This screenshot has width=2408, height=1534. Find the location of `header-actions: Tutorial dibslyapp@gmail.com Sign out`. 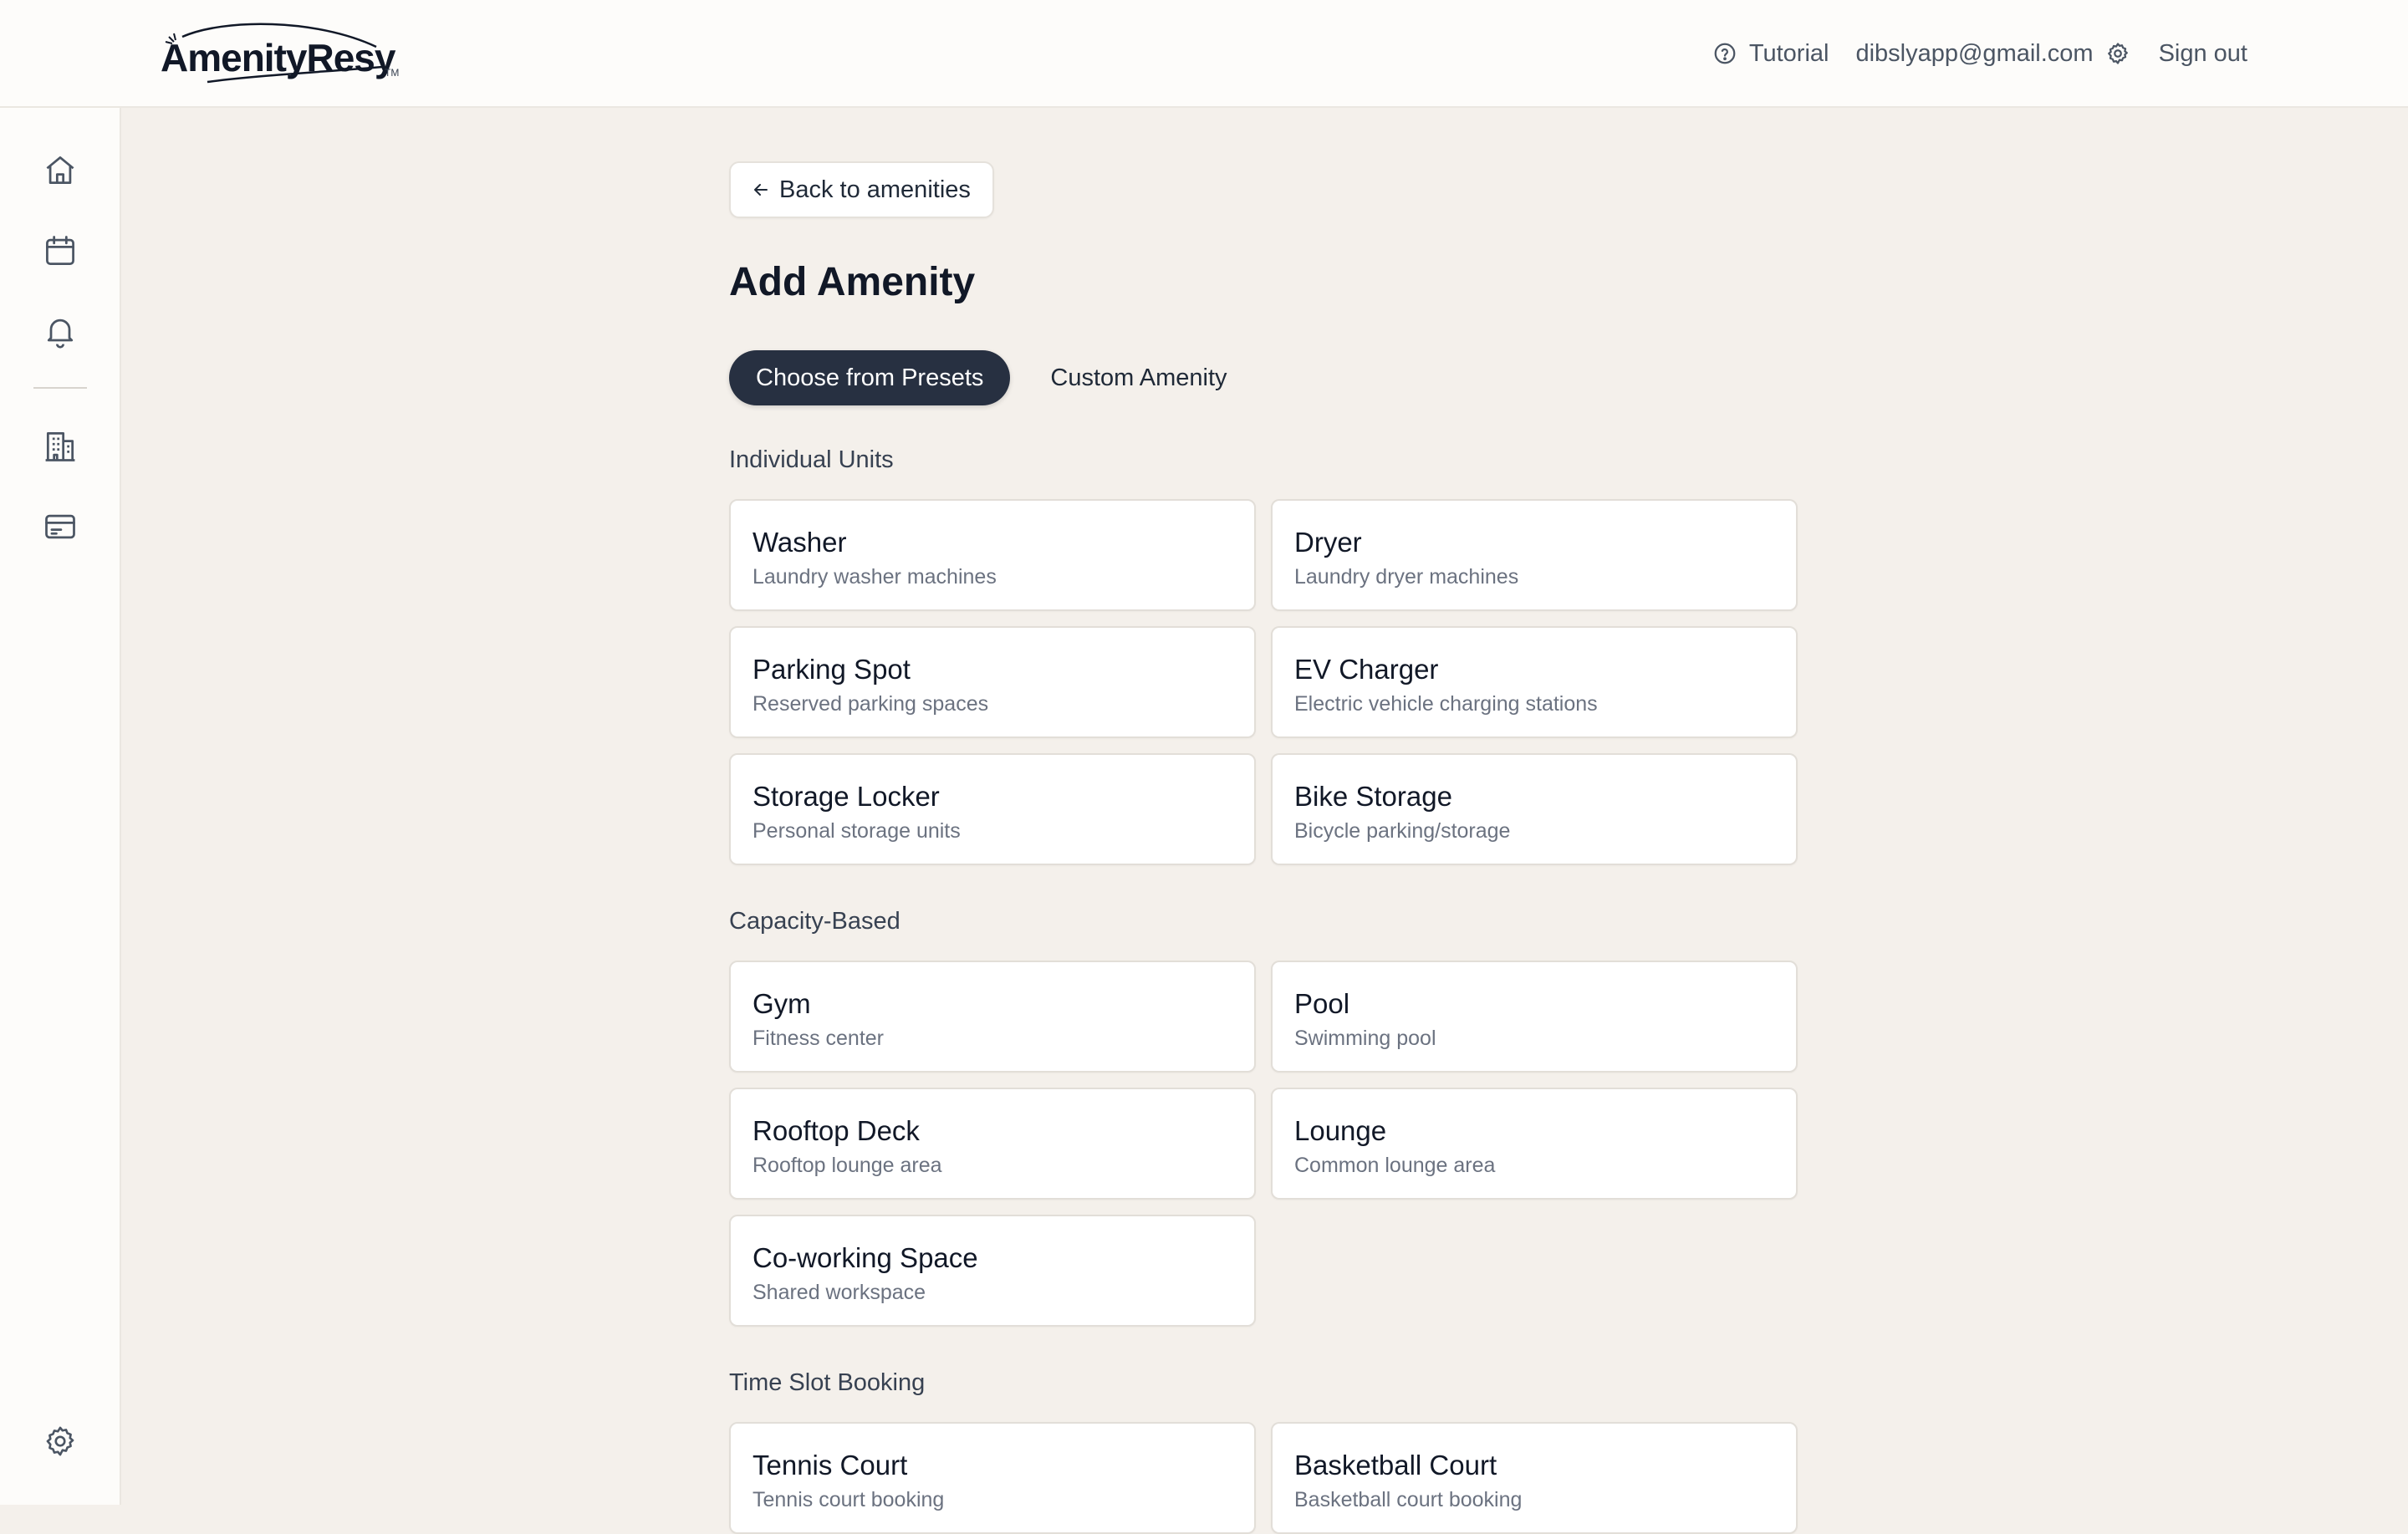

header-actions: Tutorial dibslyapp@gmail.com Sign out is located at coordinates (1980, 54).